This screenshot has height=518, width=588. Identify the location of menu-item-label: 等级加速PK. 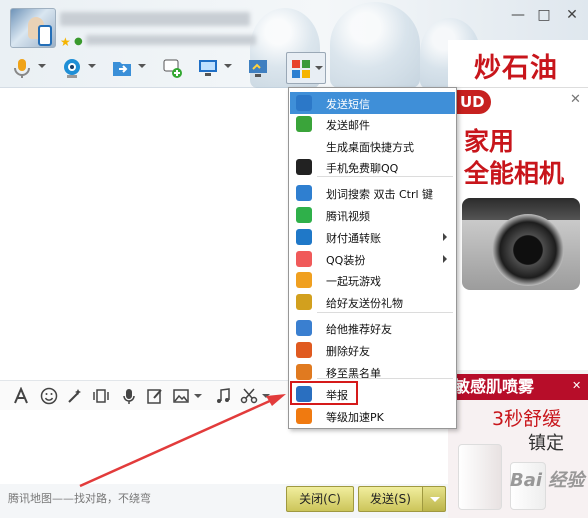
(355, 417).